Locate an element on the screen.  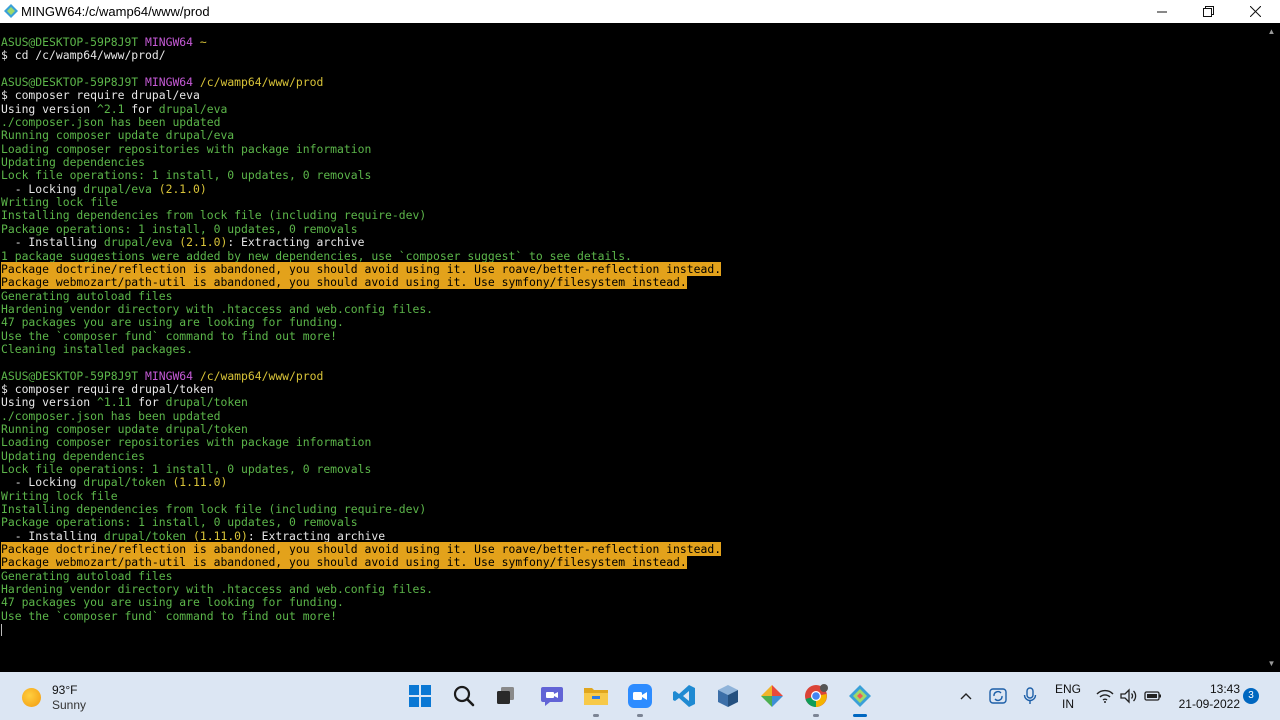
virtualbox-button is located at coordinates (728, 696).